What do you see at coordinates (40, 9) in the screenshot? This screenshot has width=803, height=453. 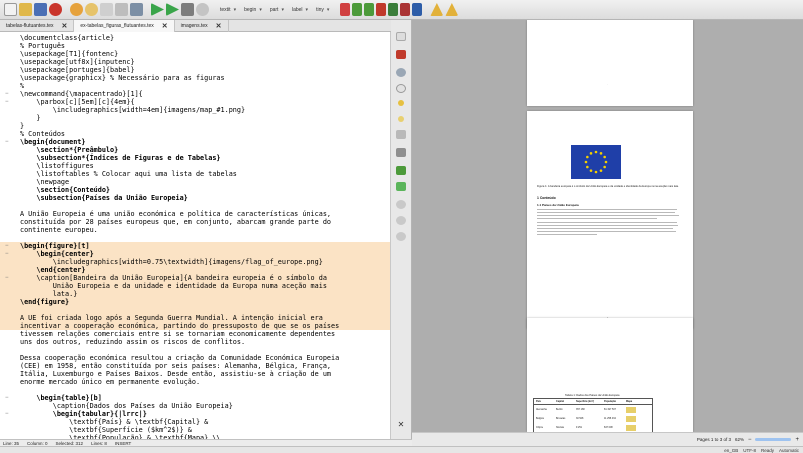 I see `save-icon` at bounding box center [40, 9].